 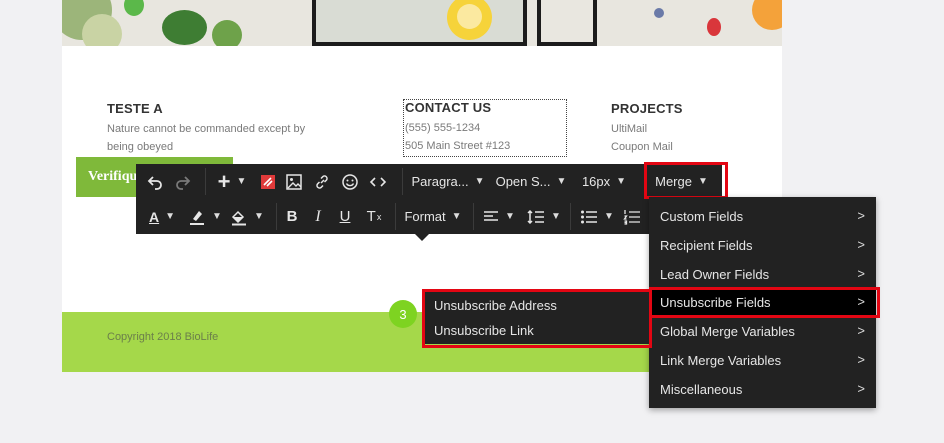 What do you see at coordinates (155, 181) in the screenshot?
I see `undo-icon` at bounding box center [155, 181].